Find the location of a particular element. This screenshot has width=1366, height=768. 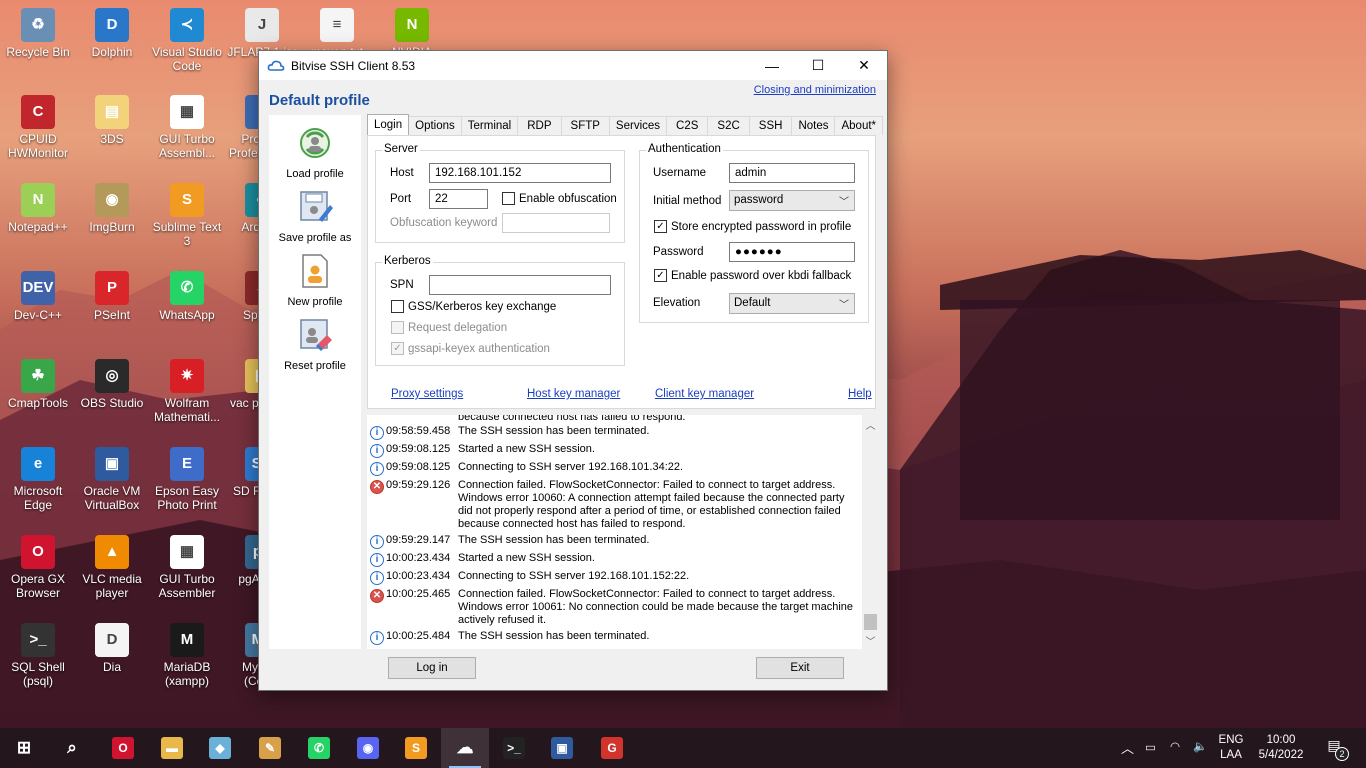

taskbar-bitvise: ☁ is located at coordinates (465, 748).